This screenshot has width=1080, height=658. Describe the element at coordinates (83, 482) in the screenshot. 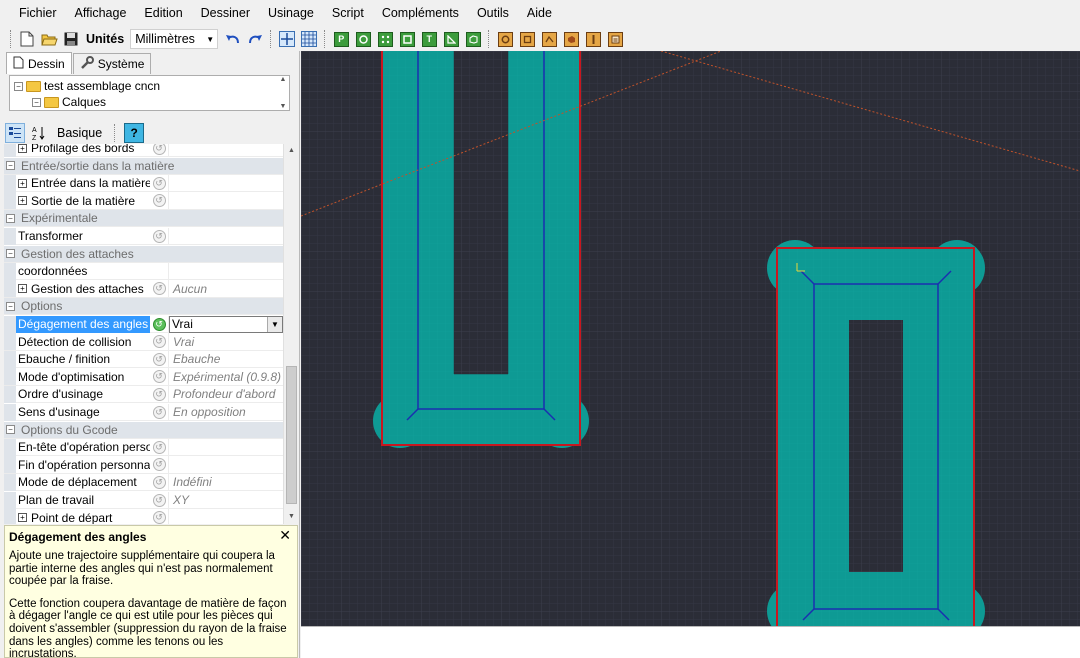

I see `property-name: Mode de déplacement` at that location.